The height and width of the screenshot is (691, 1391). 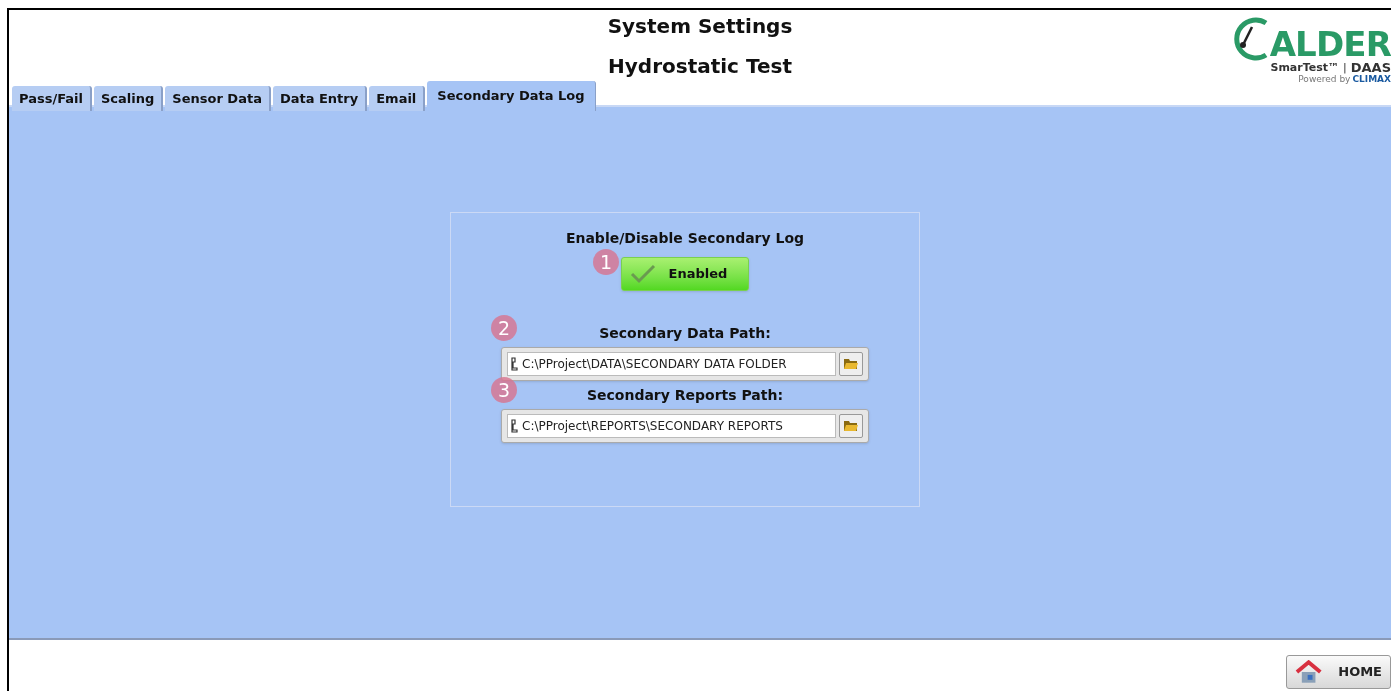 I want to click on callout-number: 3, so click(x=504, y=390).